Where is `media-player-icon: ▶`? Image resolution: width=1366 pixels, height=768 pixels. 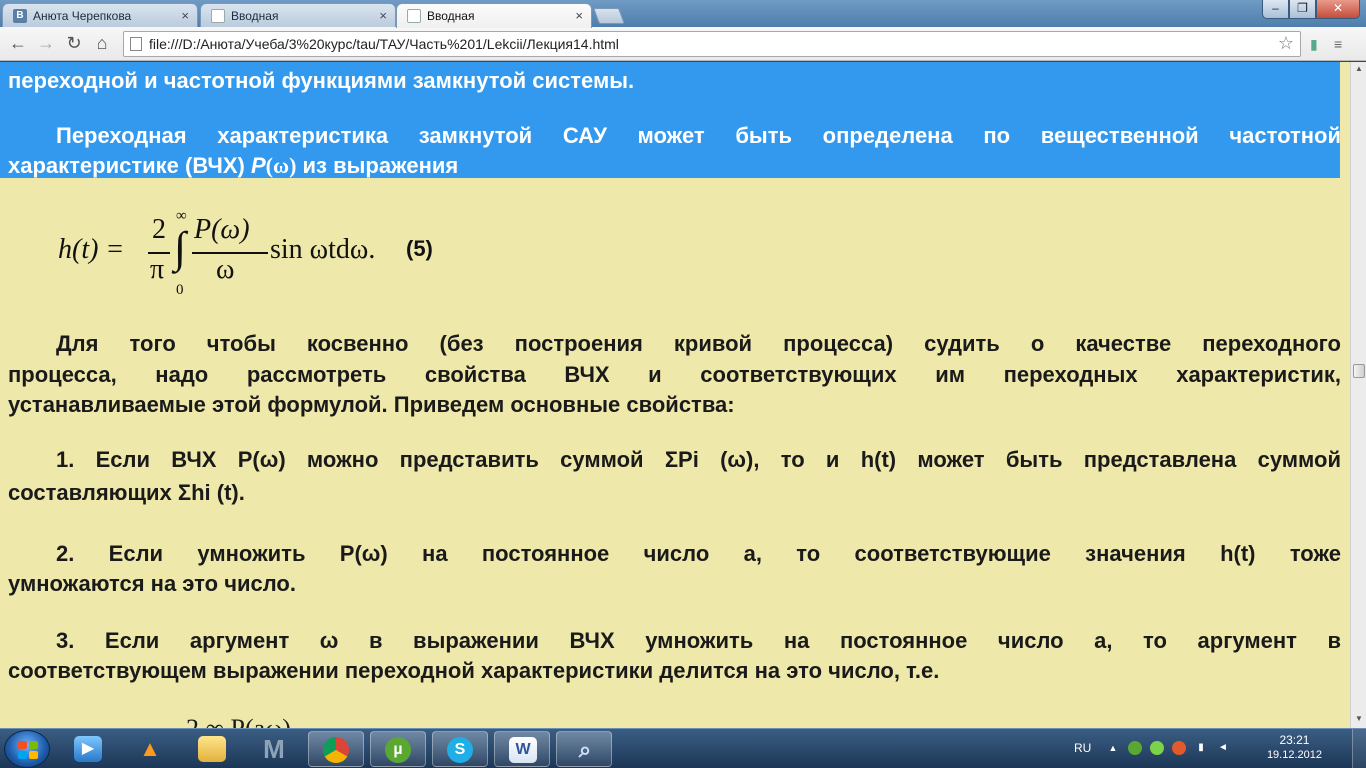 media-player-icon: ▶ is located at coordinates (88, 749).